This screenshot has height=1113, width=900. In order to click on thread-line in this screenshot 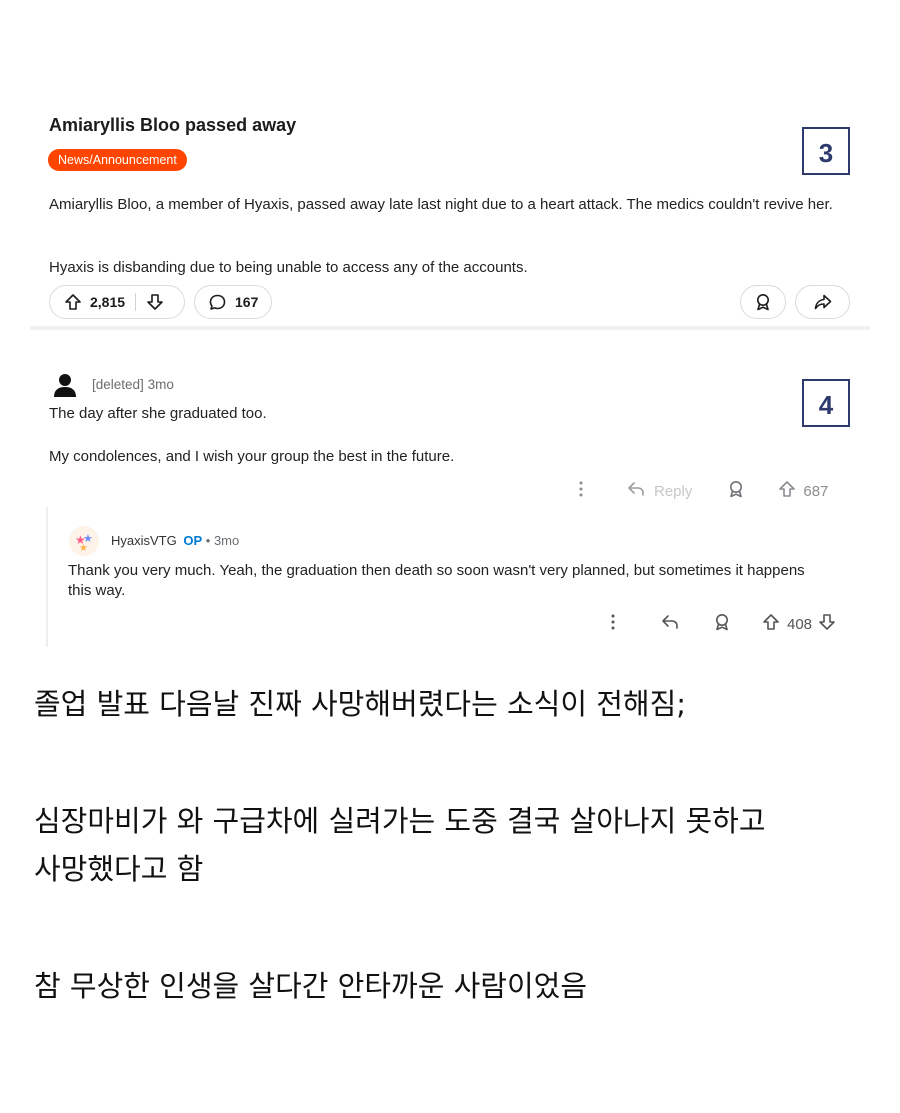, I will do `click(47, 577)`.